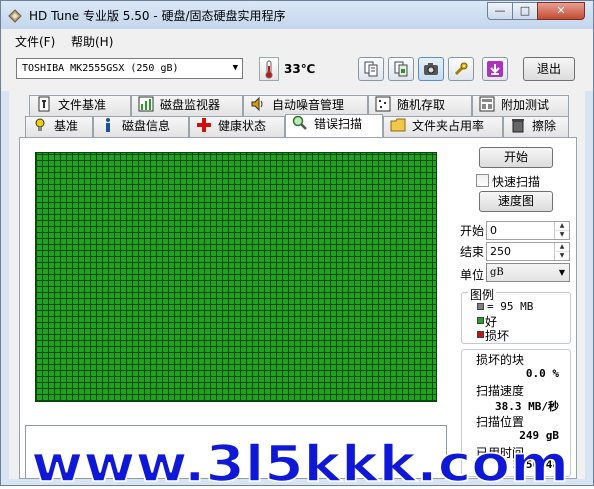 The width and height of the screenshot is (594, 489). What do you see at coordinates (493, 230) in the screenshot?
I see `start-position-value: 0` at bounding box center [493, 230].